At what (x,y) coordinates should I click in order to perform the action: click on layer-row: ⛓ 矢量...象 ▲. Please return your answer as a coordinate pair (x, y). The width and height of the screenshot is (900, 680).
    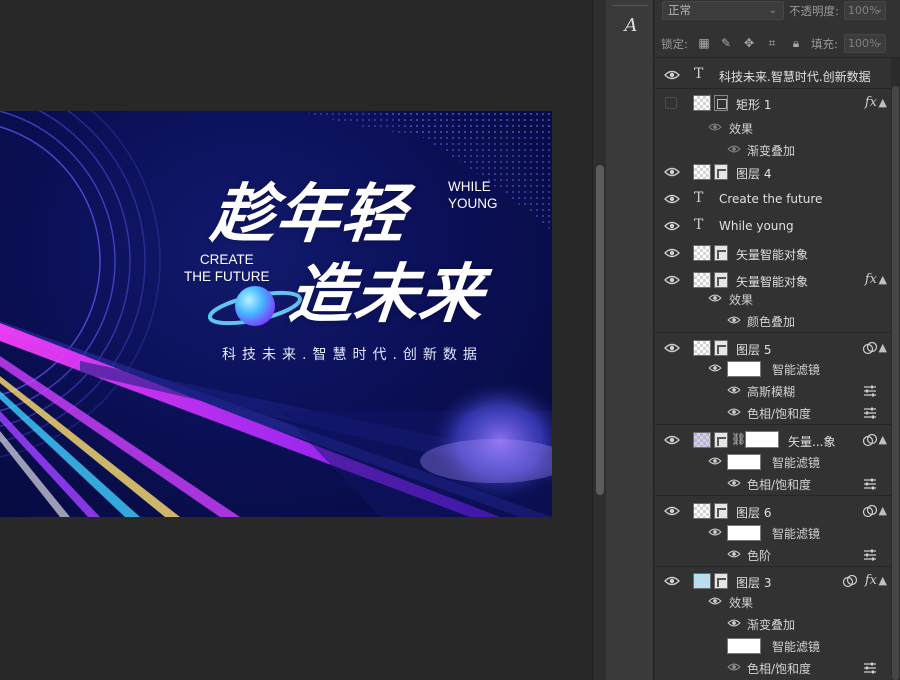
    Looking at the image, I should click on (773, 440).